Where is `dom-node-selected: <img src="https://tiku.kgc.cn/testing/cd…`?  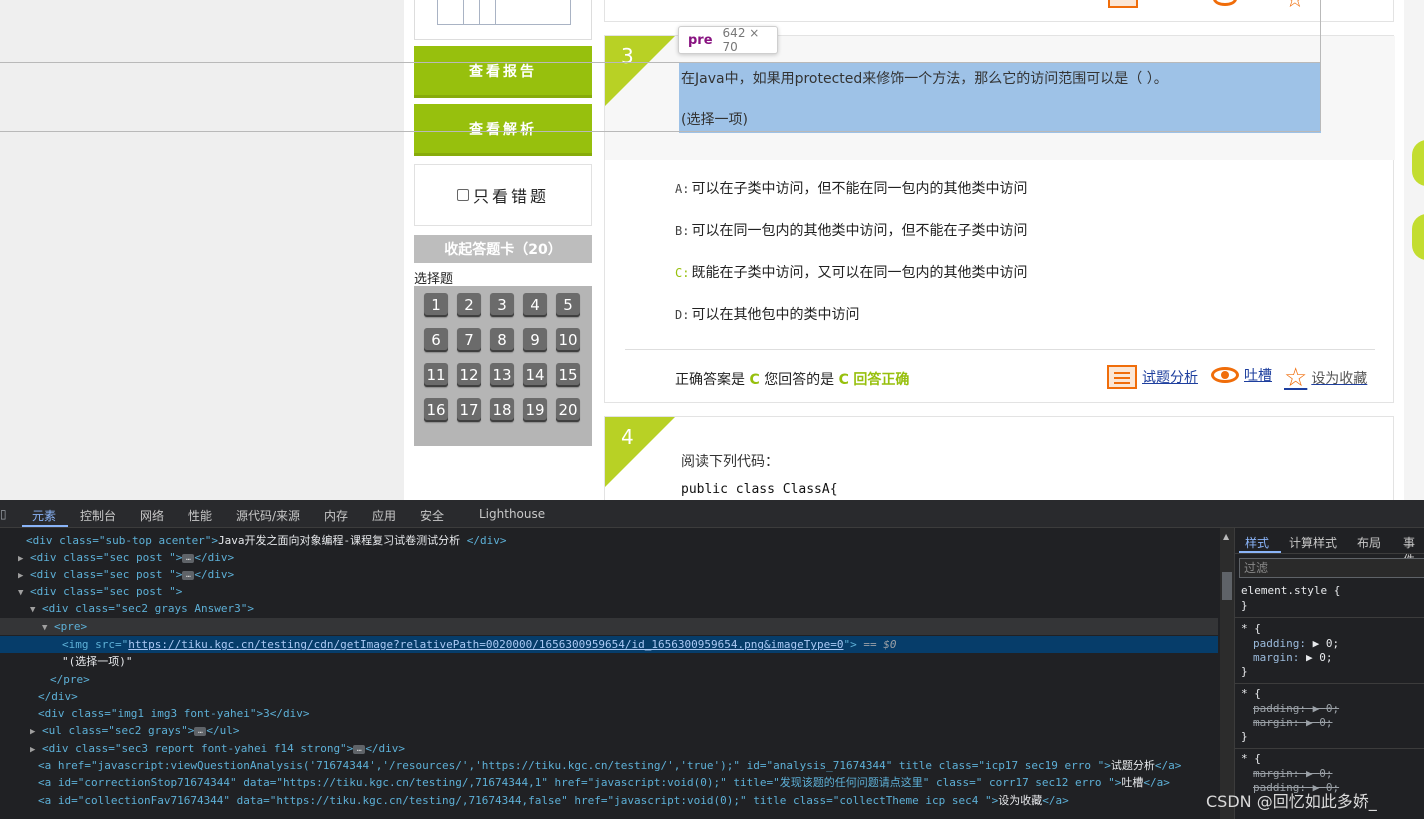
dom-node-selected: <img src="https://tiku.kgc.cn/testing/cd… is located at coordinates (609, 644).